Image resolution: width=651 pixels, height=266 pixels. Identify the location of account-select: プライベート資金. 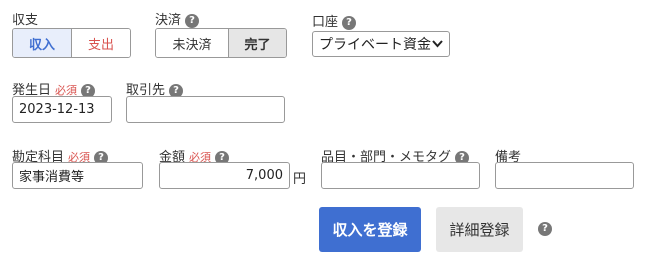
(381, 44).